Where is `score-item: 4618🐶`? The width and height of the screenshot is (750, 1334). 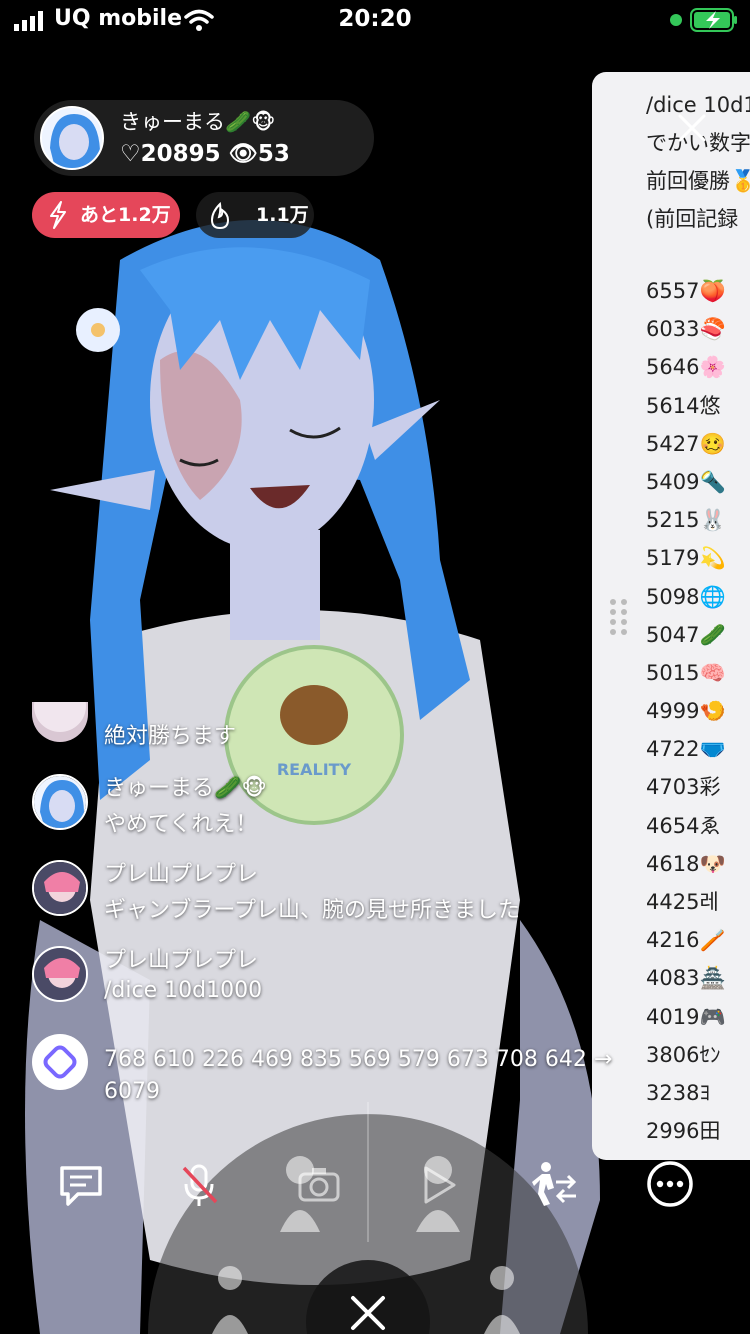
score-item: 4618🐶 is located at coordinates (686, 863).